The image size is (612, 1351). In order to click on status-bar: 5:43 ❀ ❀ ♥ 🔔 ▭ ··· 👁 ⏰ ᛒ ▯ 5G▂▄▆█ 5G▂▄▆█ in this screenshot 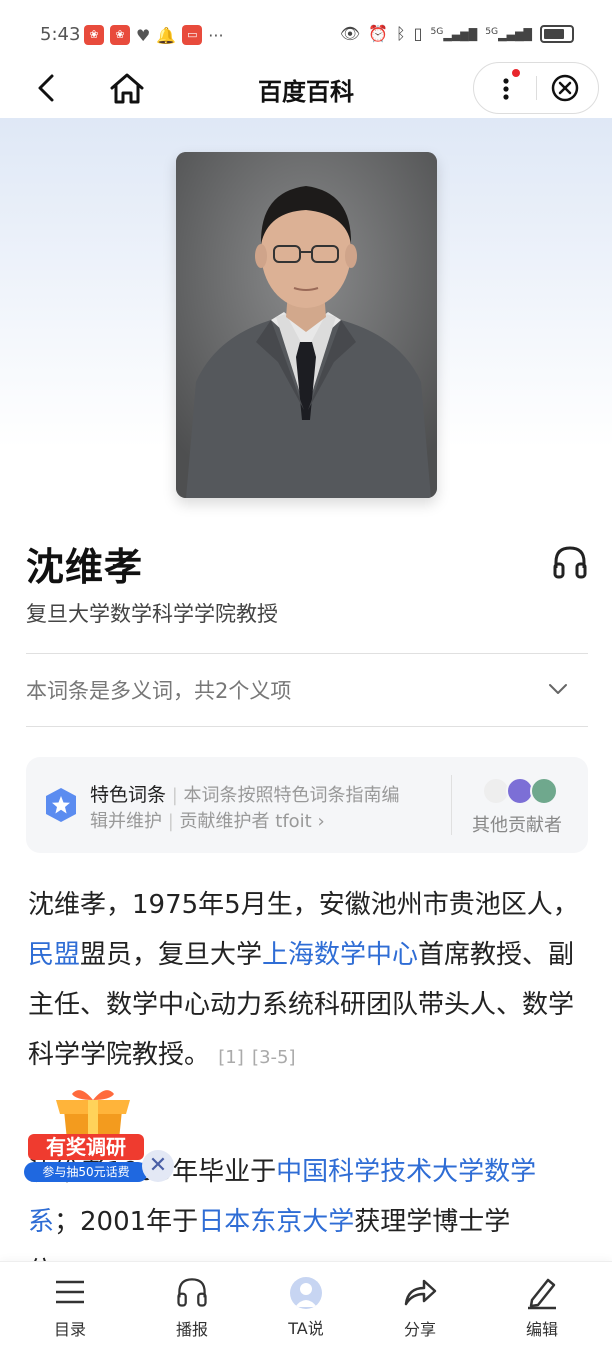, I will do `click(306, 31)`.